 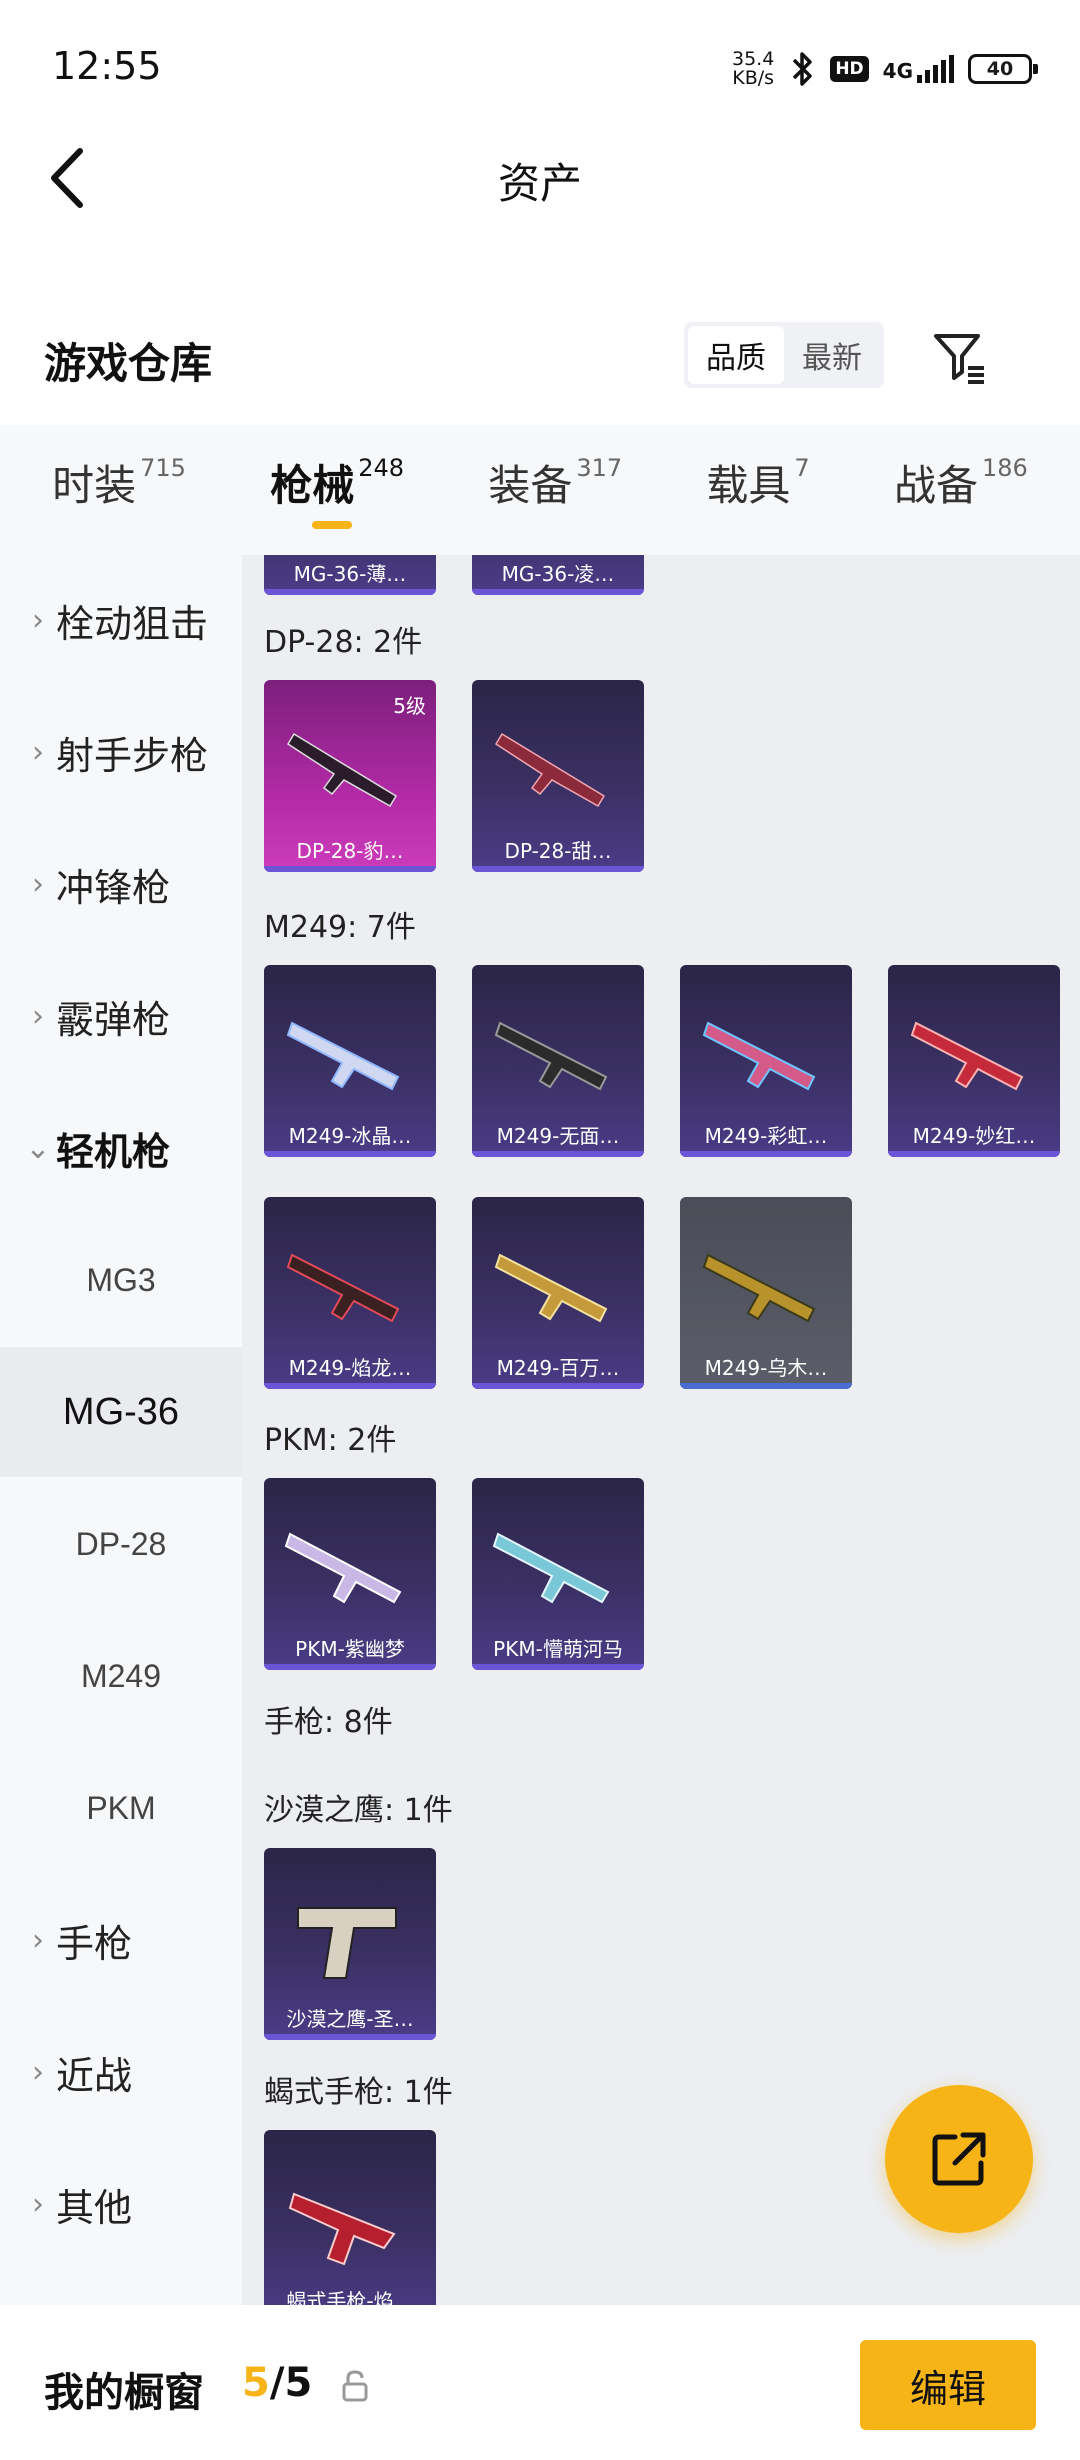 What do you see at coordinates (803, 69) in the screenshot?
I see `bluetooth-icon` at bounding box center [803, 69].